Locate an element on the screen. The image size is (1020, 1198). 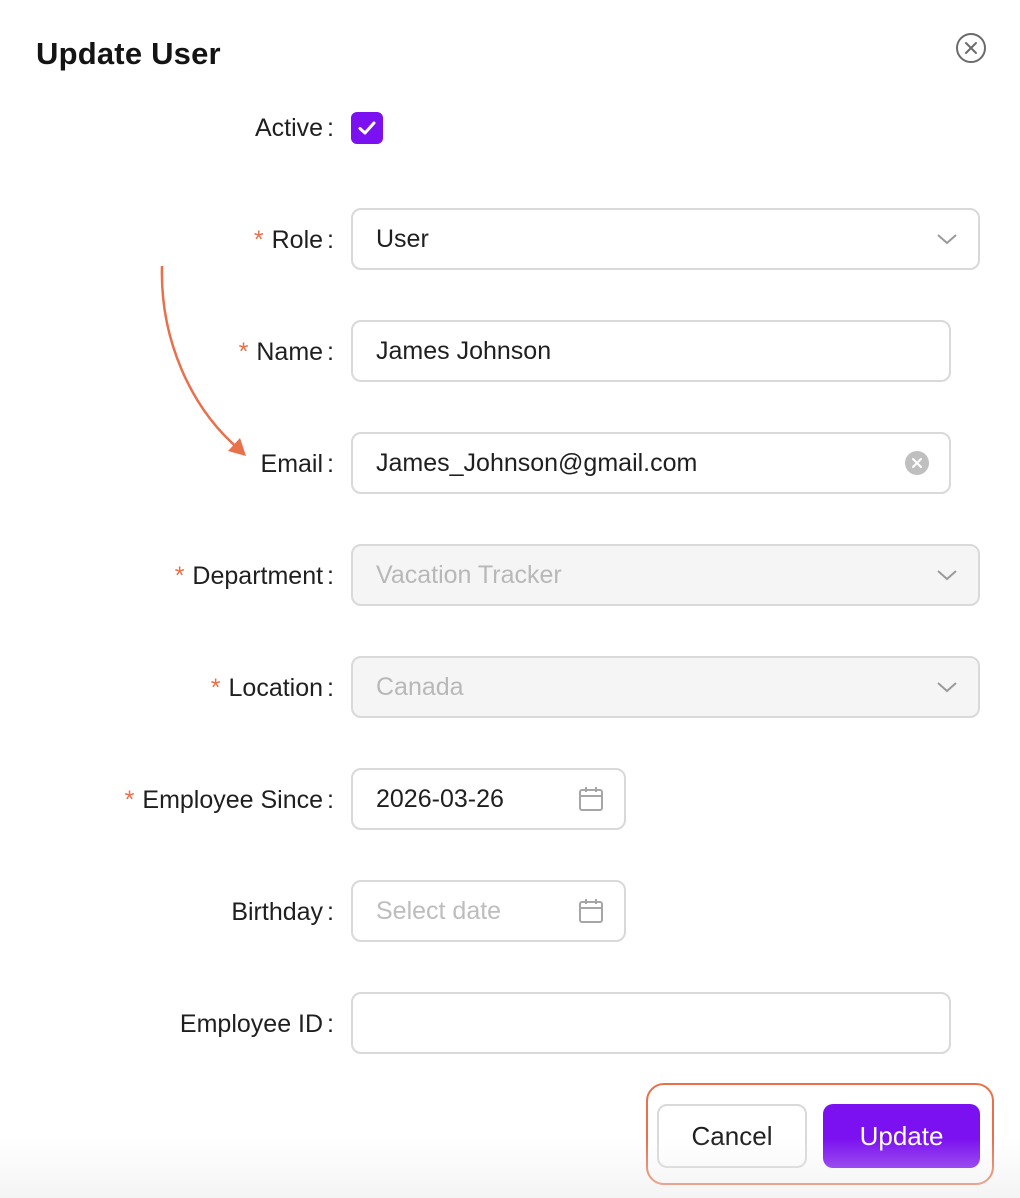
location-select: Canada is located at coordinates (665, 687).